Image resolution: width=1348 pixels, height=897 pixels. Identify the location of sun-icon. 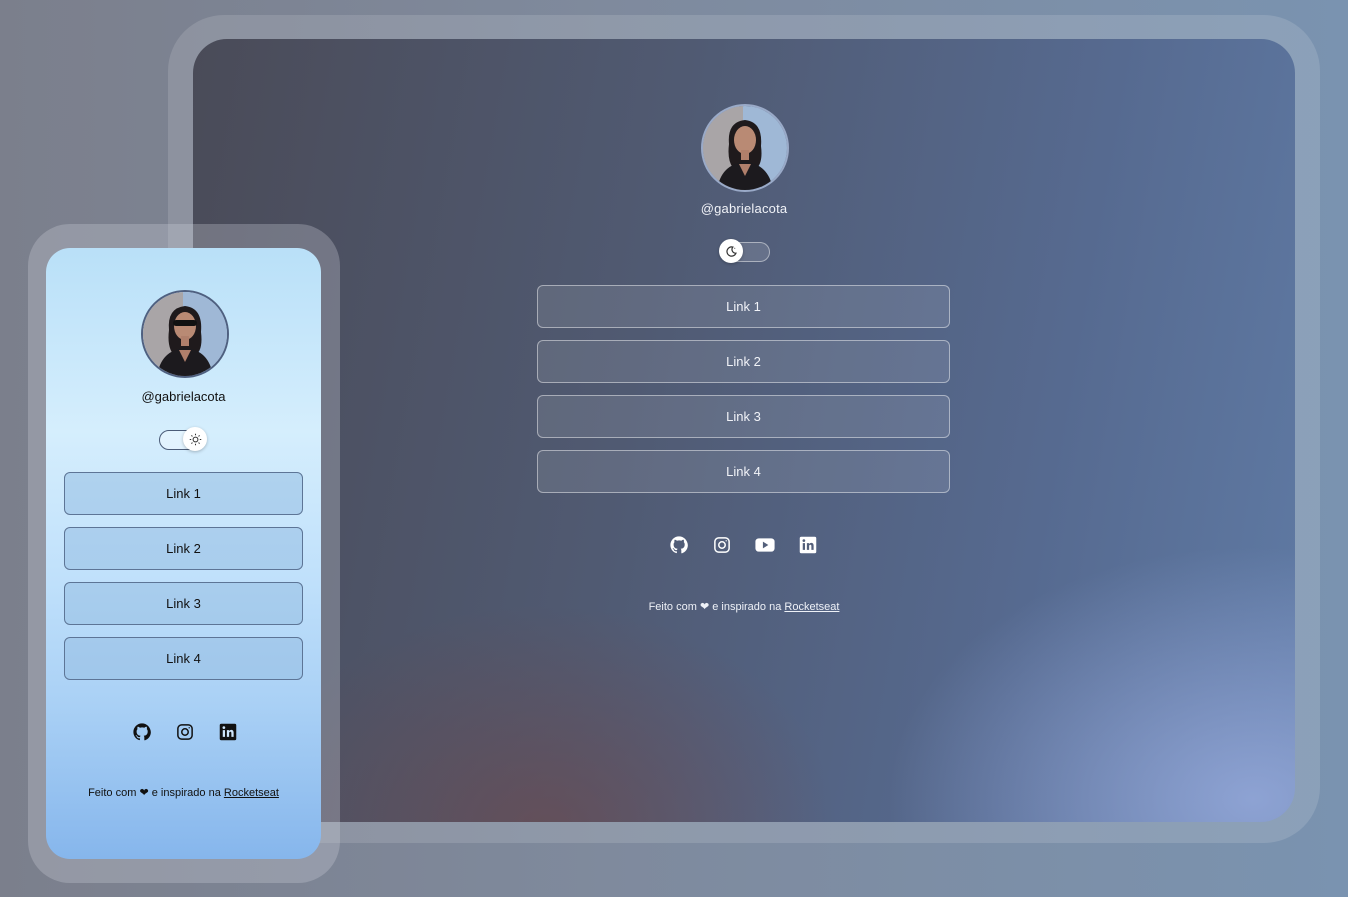
(195, 439).